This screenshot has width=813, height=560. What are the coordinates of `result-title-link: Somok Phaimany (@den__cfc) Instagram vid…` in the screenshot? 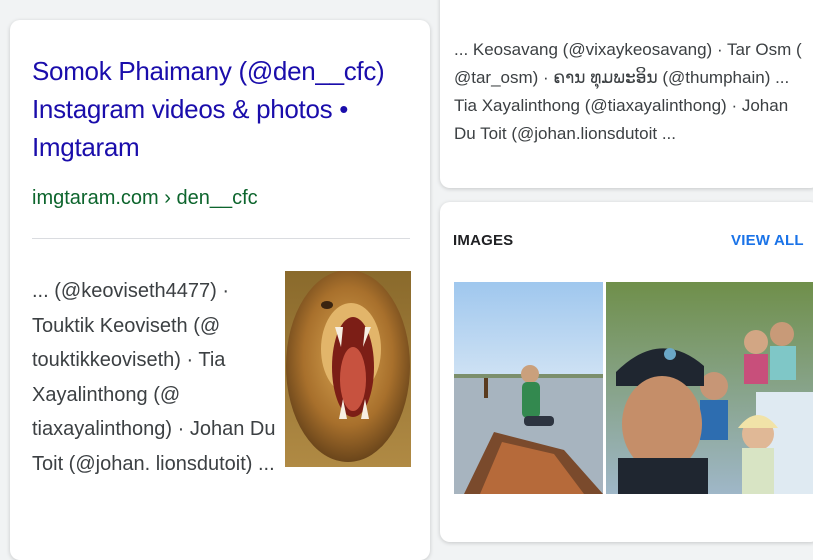 It's located at (212, 109).